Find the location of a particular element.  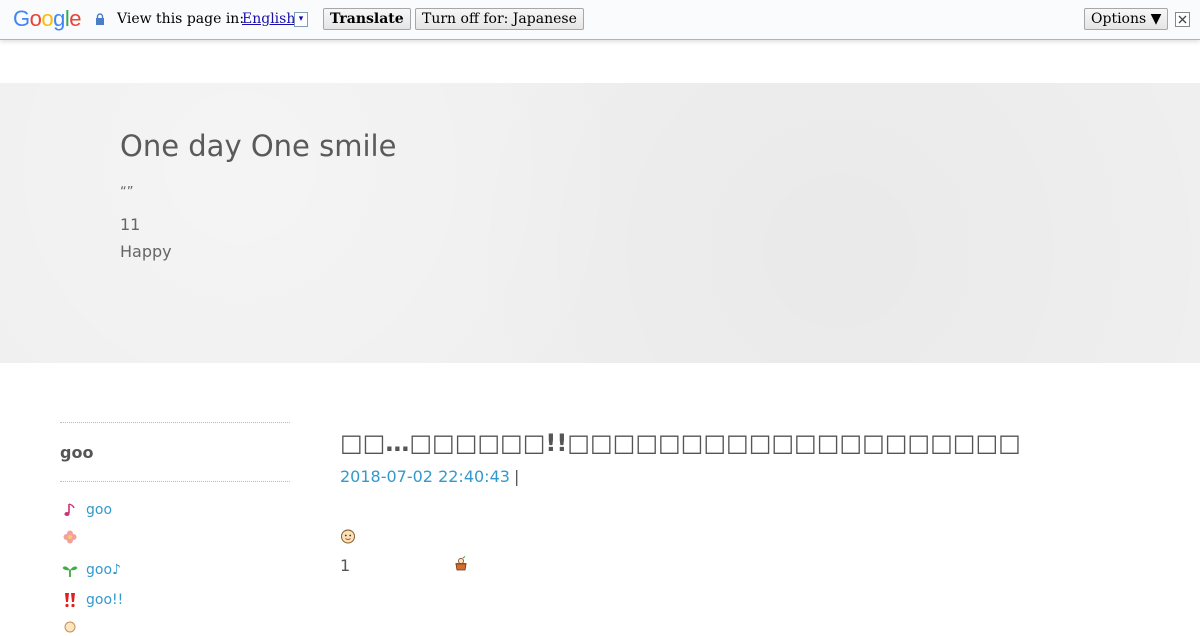

sidebar-item-label: goo!! is located at coordinates (105, 600).